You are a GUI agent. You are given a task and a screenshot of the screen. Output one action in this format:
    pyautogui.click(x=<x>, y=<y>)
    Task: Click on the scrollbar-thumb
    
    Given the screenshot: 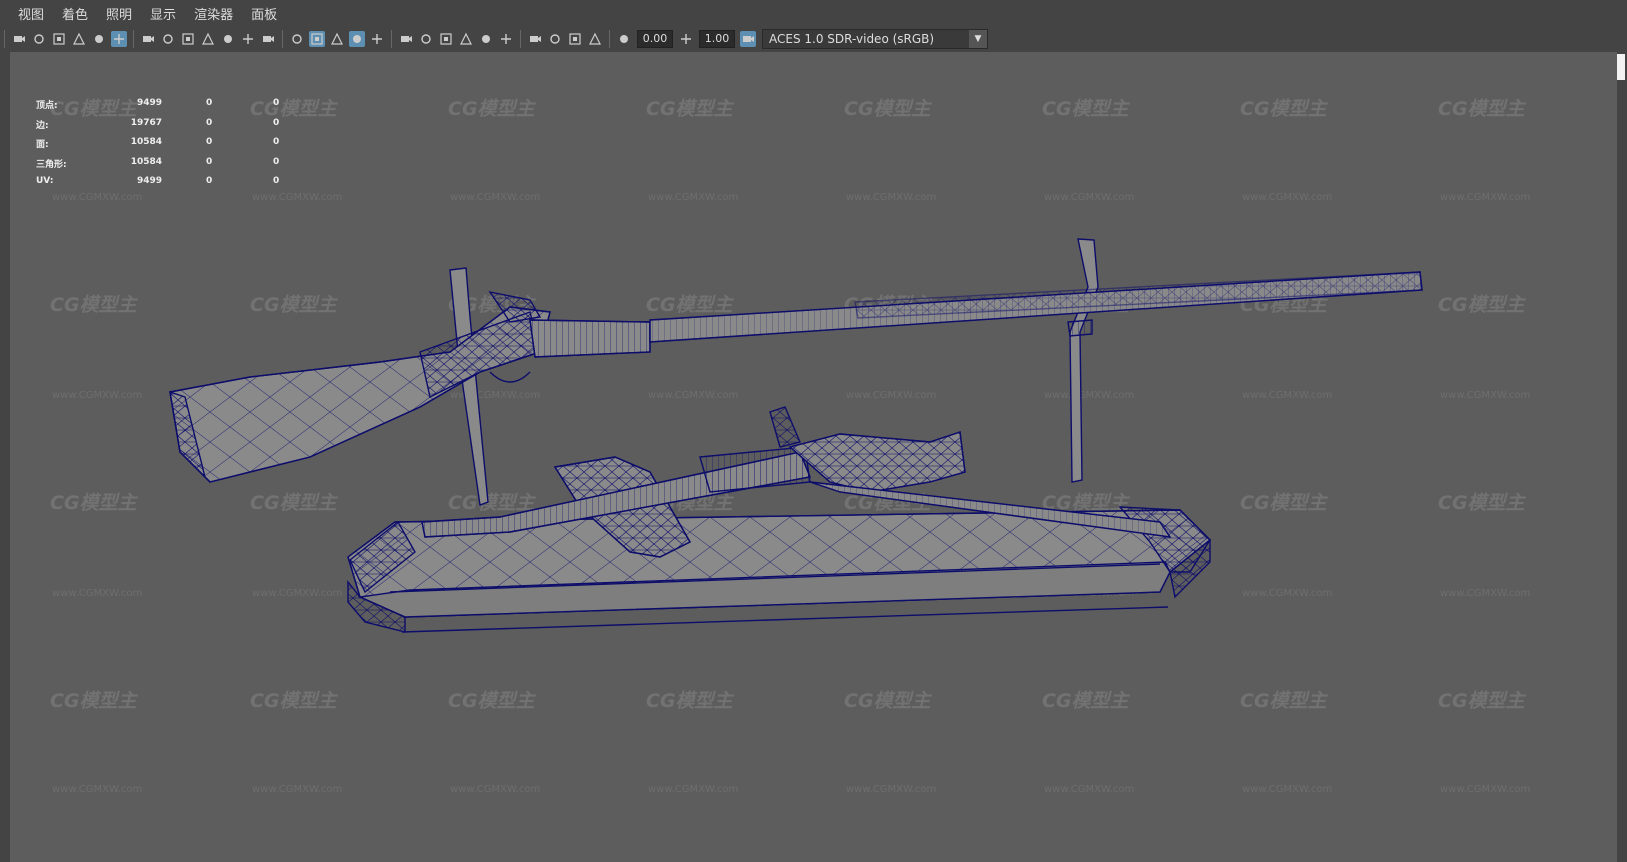 What is the action you would take?
    pyautogui.click(x=1621, y=67)
    